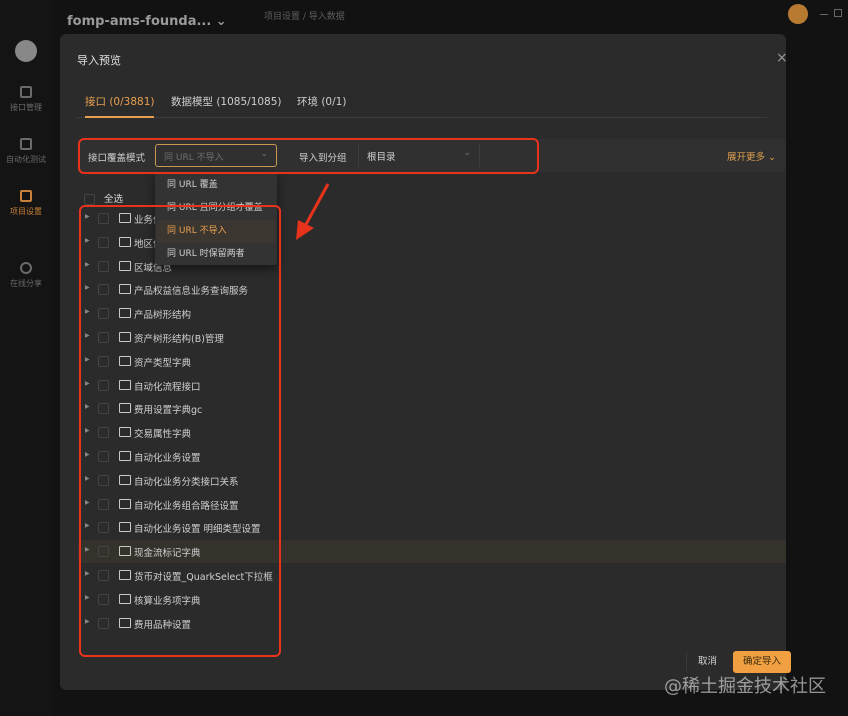 This screenshot has height=716, width=848. I want to click on api-icon, so click(26, 92).